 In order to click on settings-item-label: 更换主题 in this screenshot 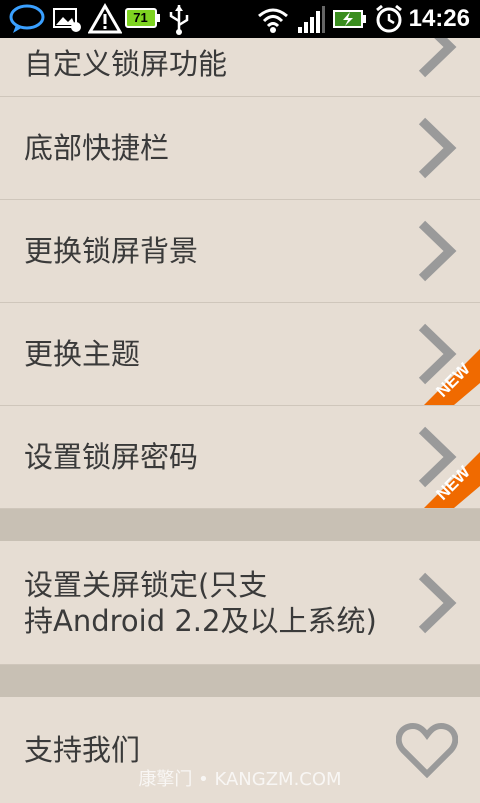, I will do `click(82, 354)`.